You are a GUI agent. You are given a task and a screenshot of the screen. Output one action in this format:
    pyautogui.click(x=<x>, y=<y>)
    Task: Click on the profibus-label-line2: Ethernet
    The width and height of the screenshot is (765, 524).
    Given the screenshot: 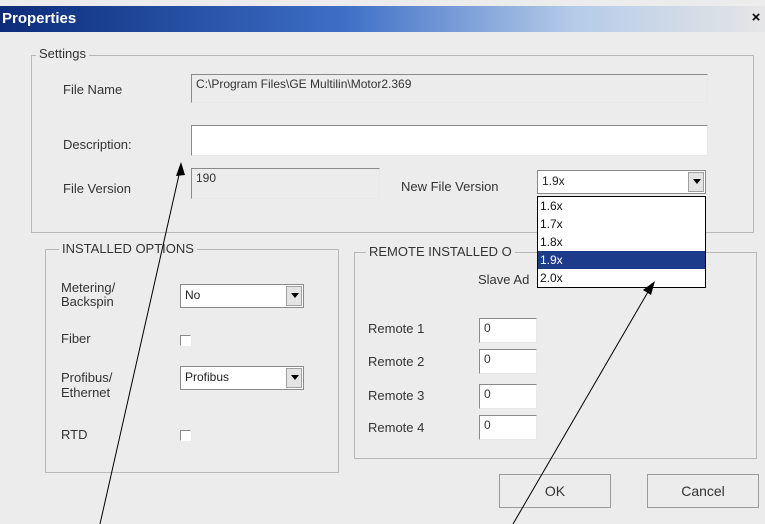 What is the action you would take?
    pyautogui.click(x=86, y=392)
    